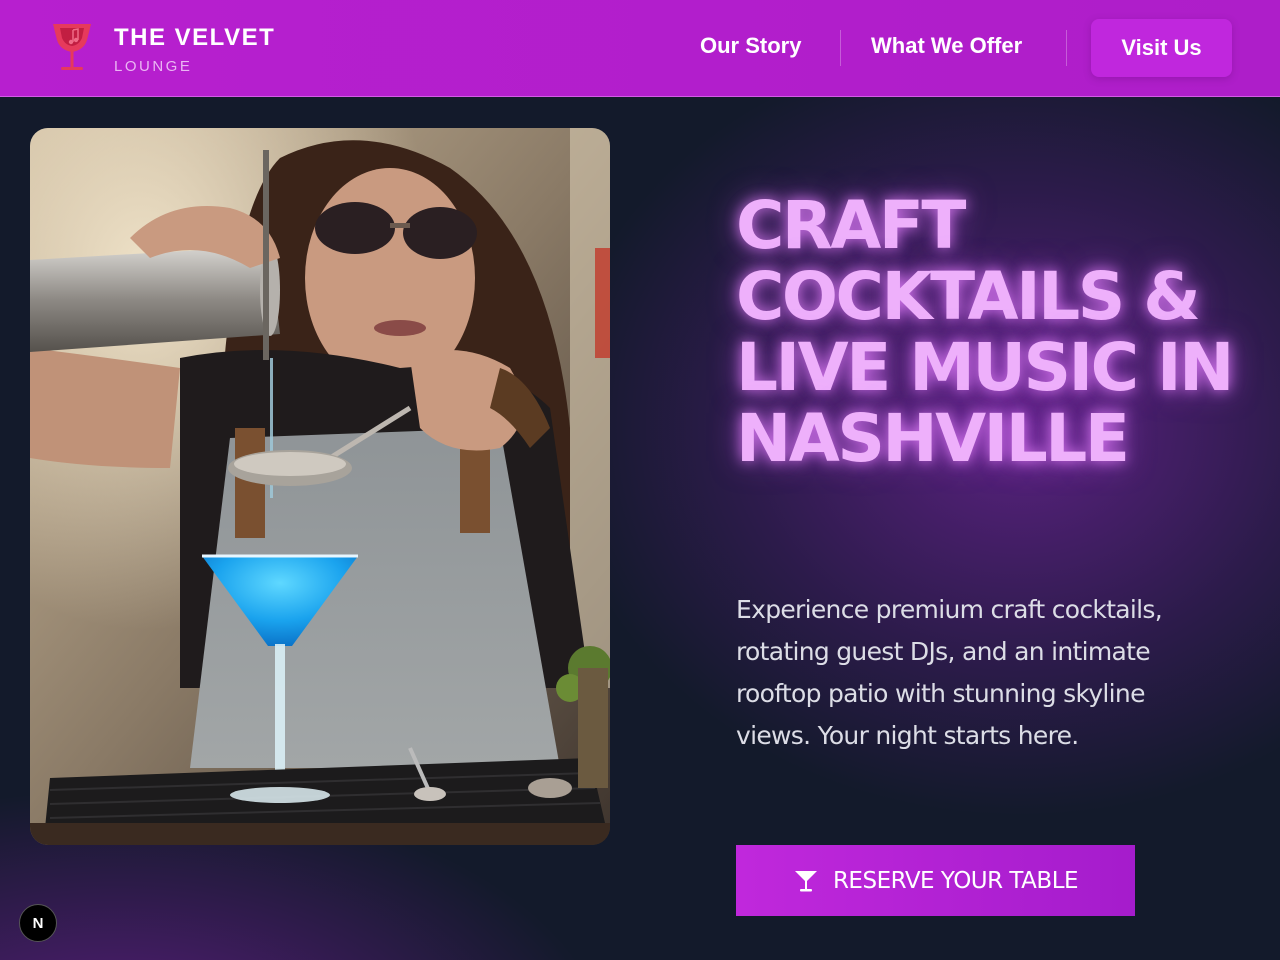 The width and height of the screenshot is (1280, 960). I want to click on wine-glass-icon, so click(72, 48).